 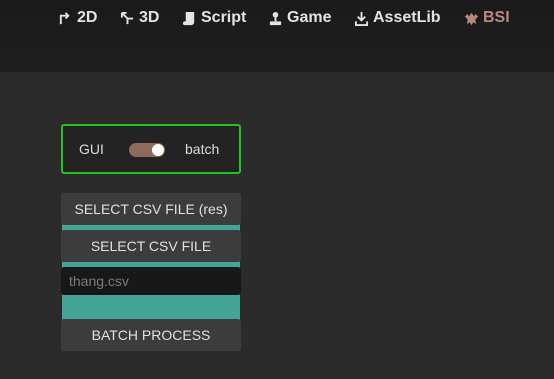 What do you see at coordinates (127, 18) in the screenshot?
I see `3d-axes-icon` at bounding box center [127, 18].